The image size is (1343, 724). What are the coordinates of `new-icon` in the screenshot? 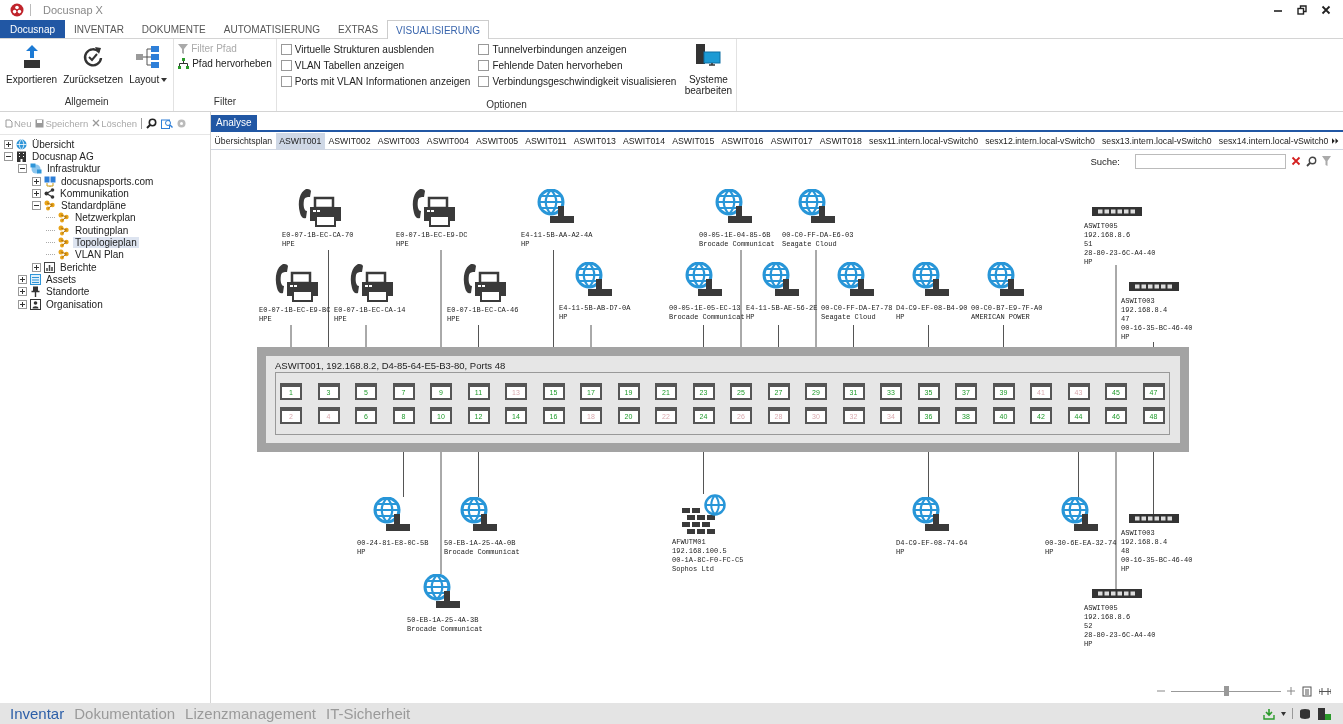 It's located at (8, 123).